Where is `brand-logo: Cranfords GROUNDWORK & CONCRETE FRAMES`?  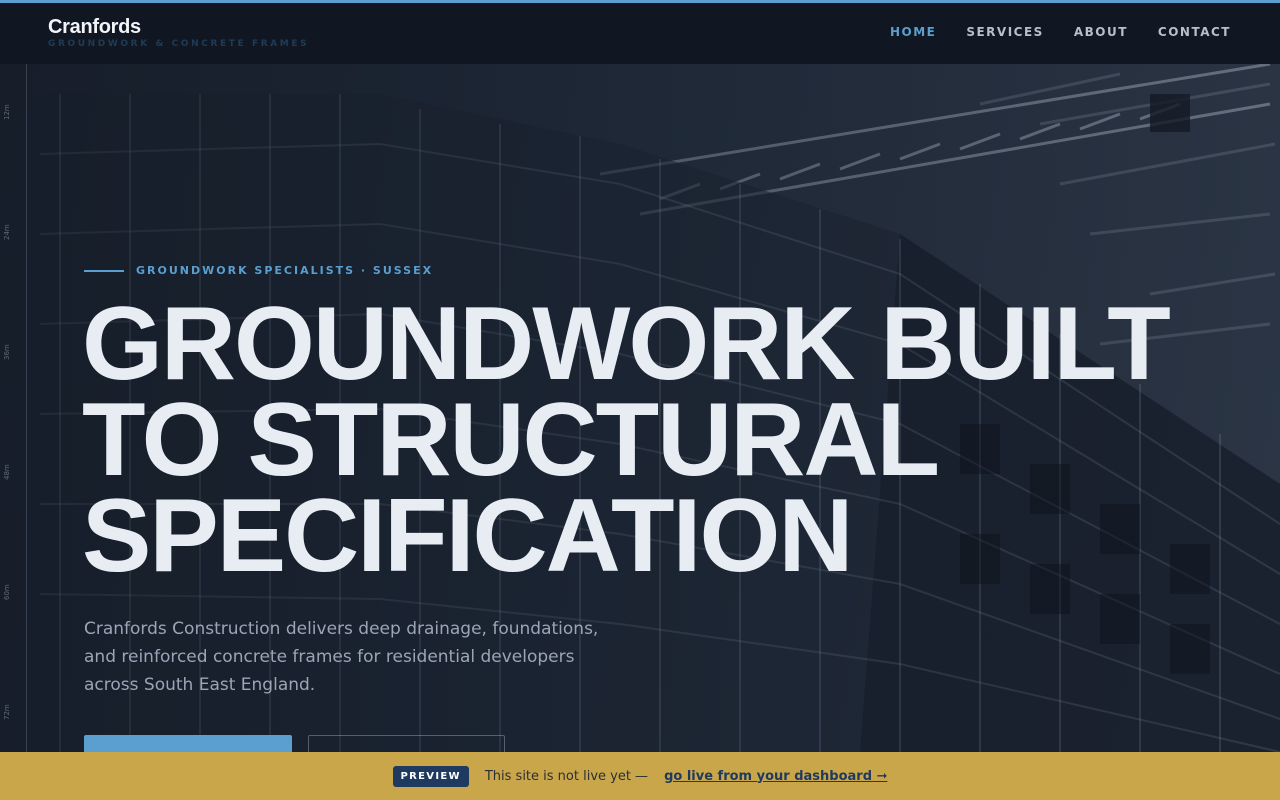
brand-logo: Cranfords GROUNDWORK & CONCRETE FRAMES is located at coordinates (178, 33).